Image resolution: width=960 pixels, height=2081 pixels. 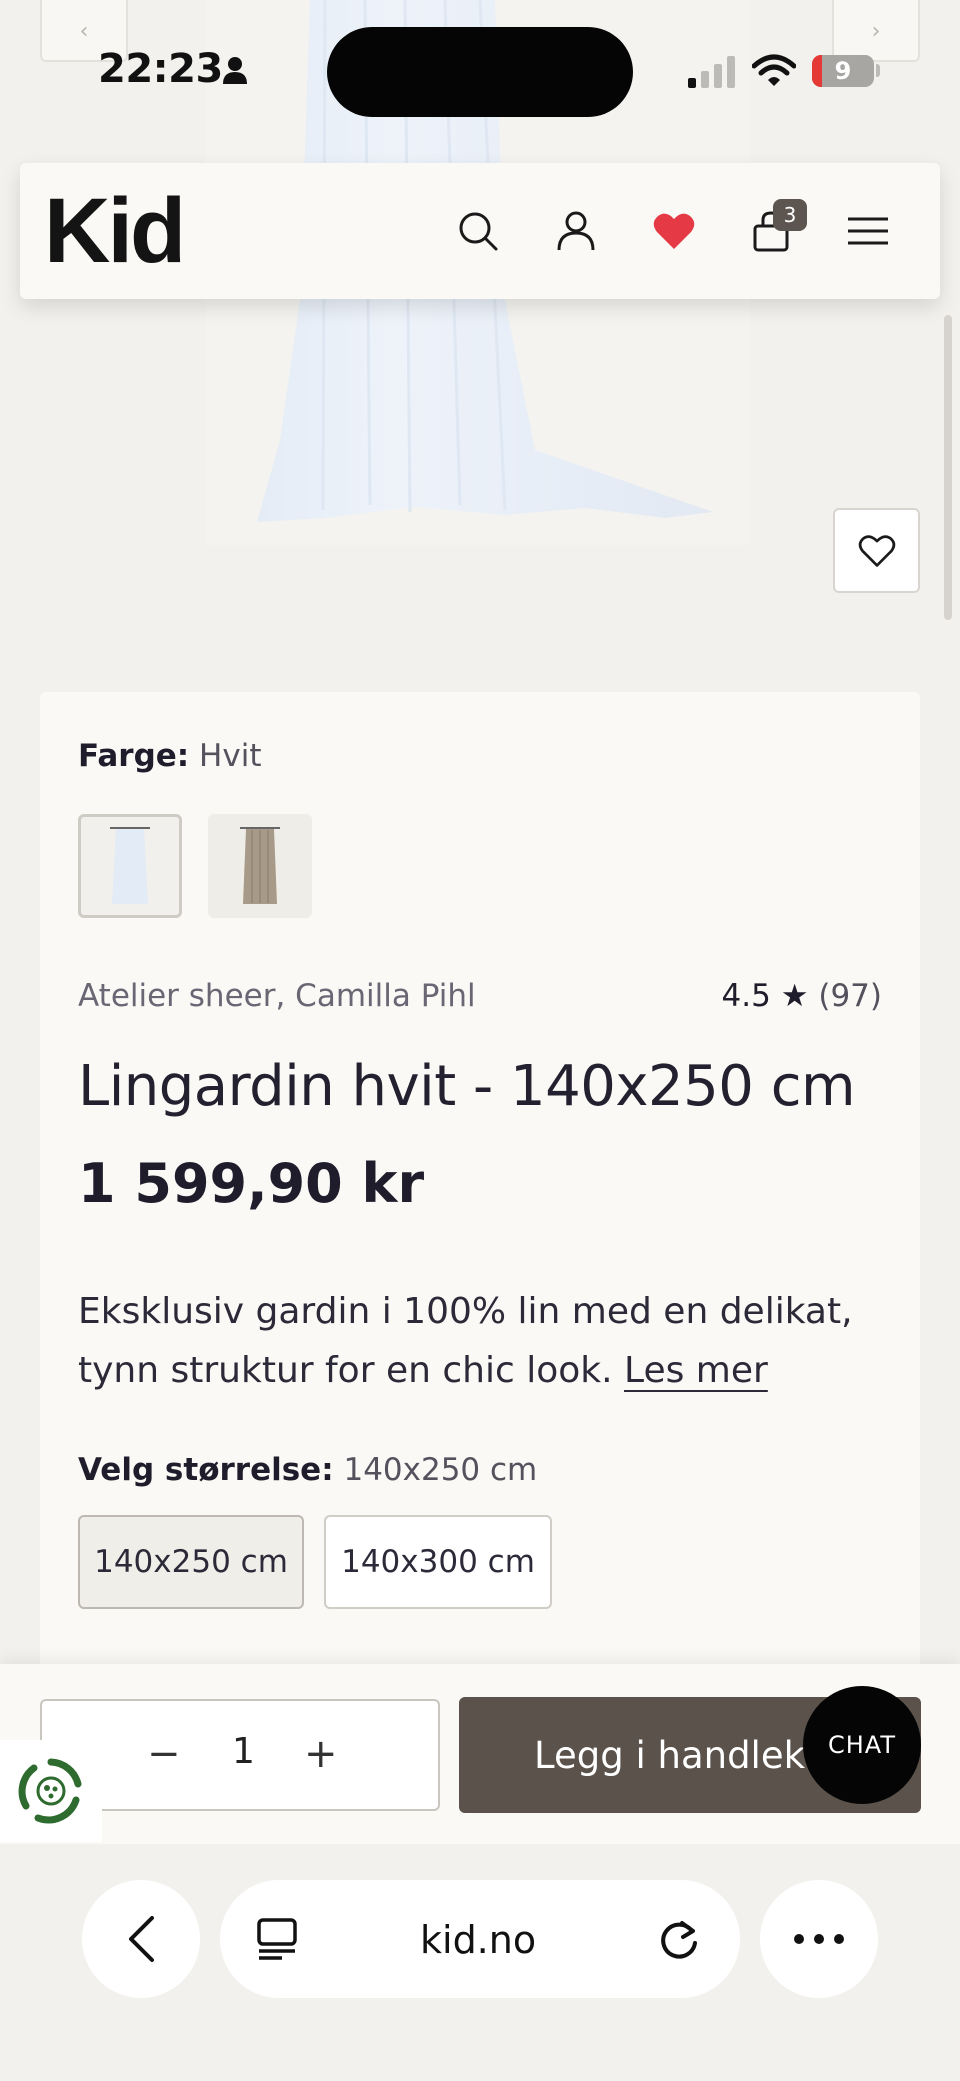 I want to click on status-bar: 22:23 9, so click(x=480, y=70).